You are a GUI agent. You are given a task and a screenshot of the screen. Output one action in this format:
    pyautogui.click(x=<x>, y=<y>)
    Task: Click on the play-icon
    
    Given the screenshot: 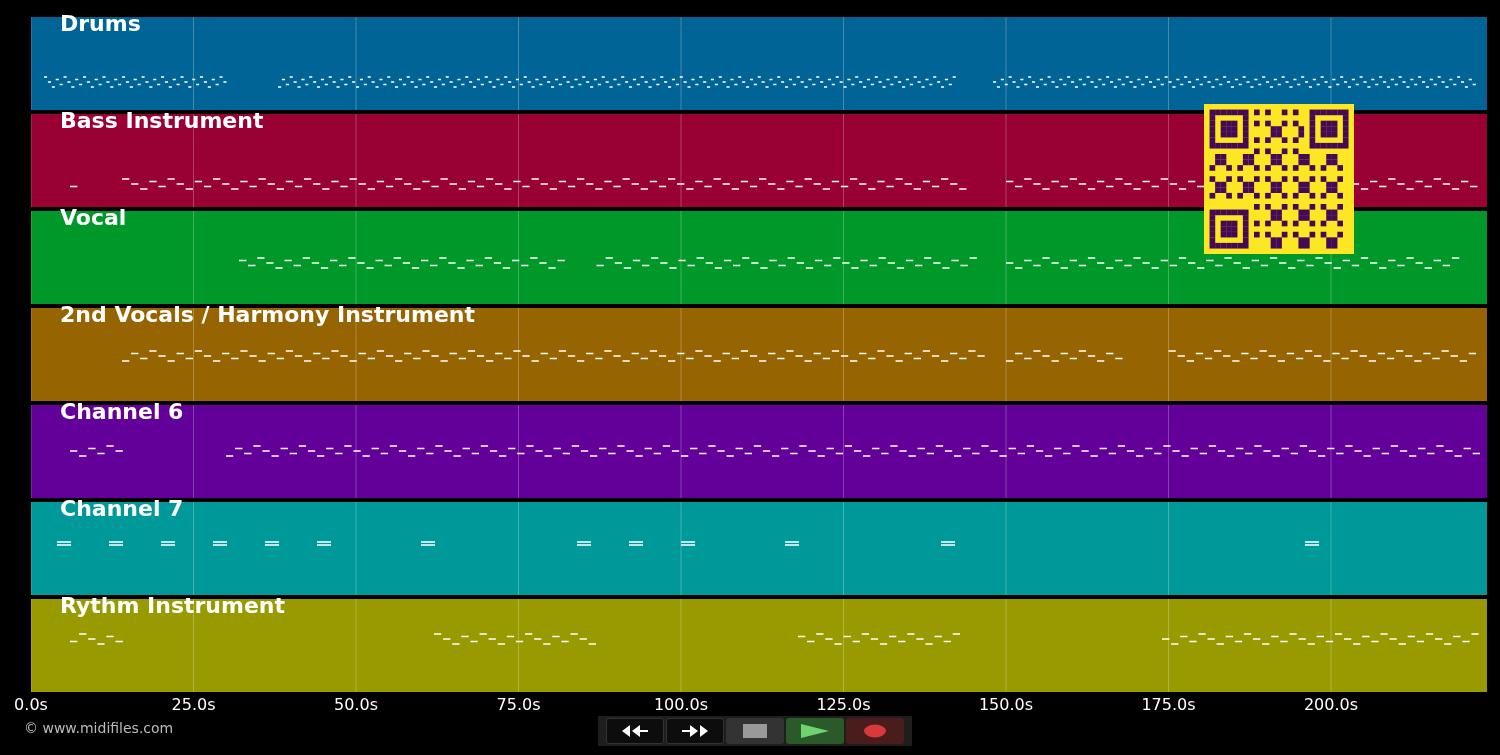 What is the action you would take?
    pyautogui.click(x=815, y=731)
    